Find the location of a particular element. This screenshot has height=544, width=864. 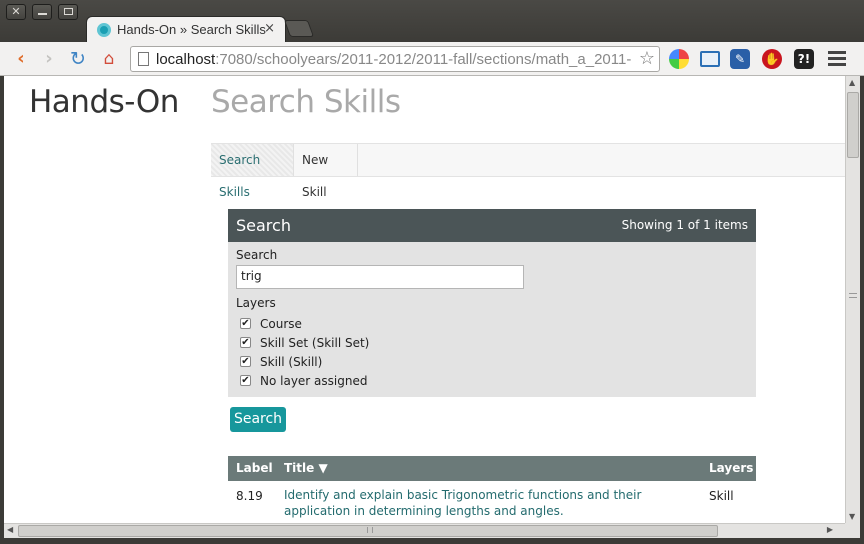

vertical-scrollbar: ▲ ▼ is located at coordinates (852, 299).